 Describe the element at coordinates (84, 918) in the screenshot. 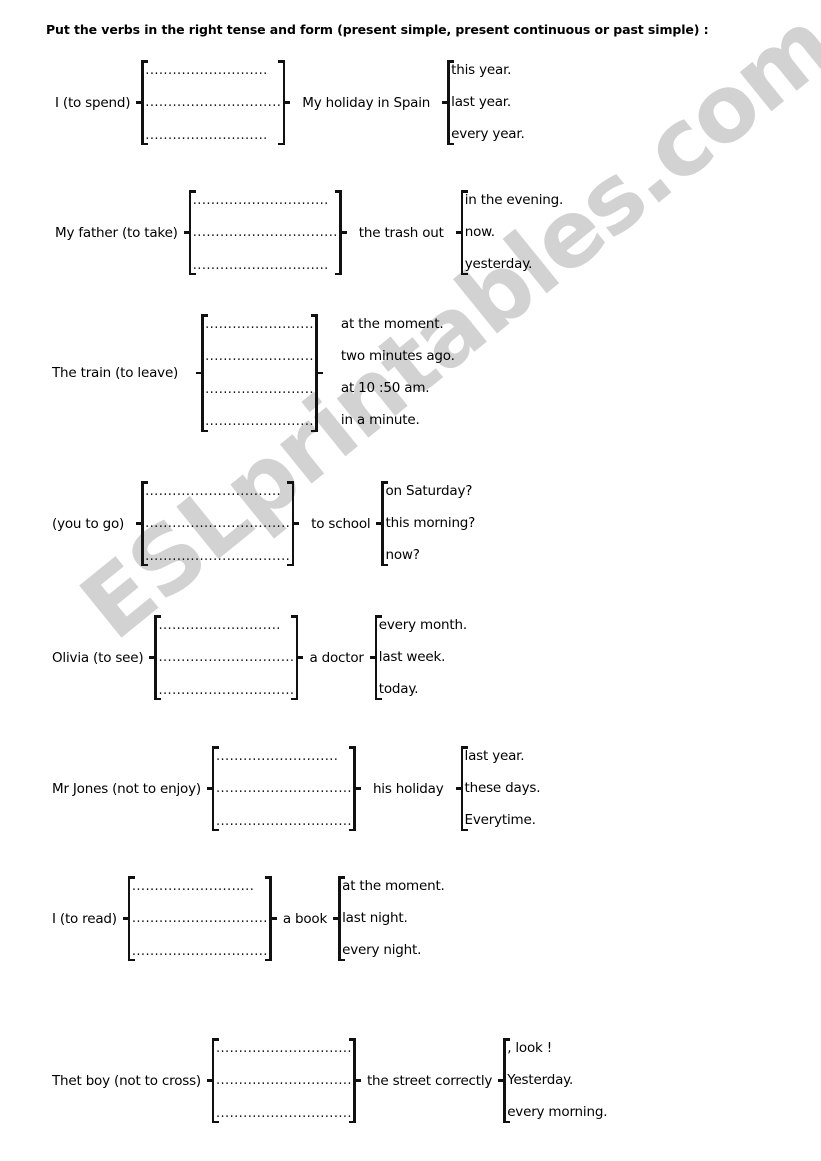

I see `subject-label: I (to read)` at that location.